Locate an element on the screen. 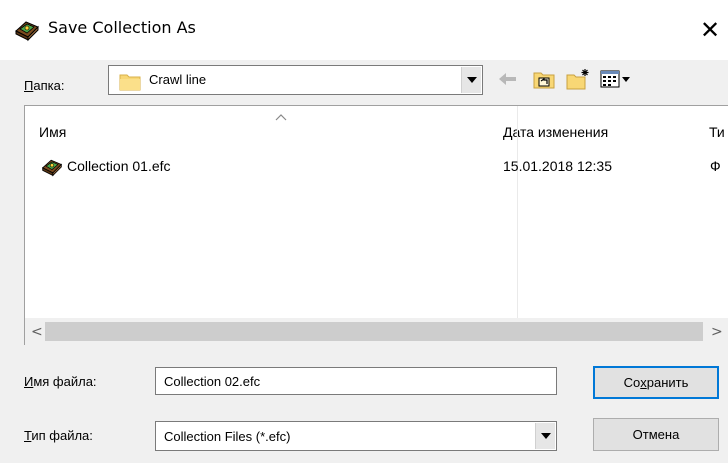  folder-current: Crawl line is located at coordinates (178, 79).